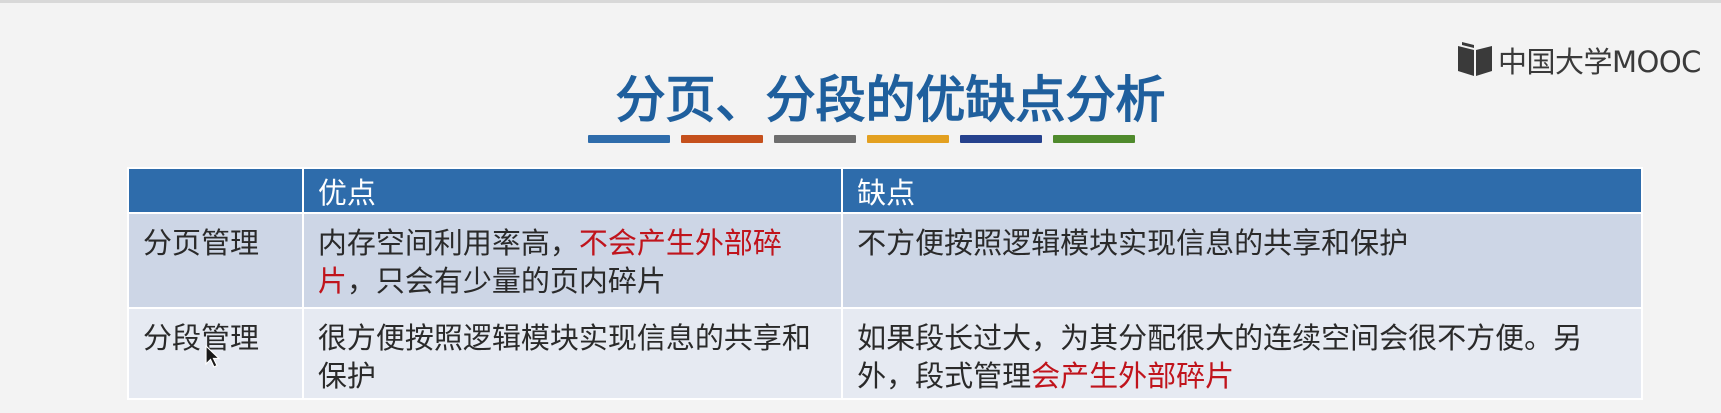 Image resolution: width=1721 pixels, height=413 pixels. Describe the element at coordinates (215, 190) in the screenshot. I see `header-cell-empty` at that location.